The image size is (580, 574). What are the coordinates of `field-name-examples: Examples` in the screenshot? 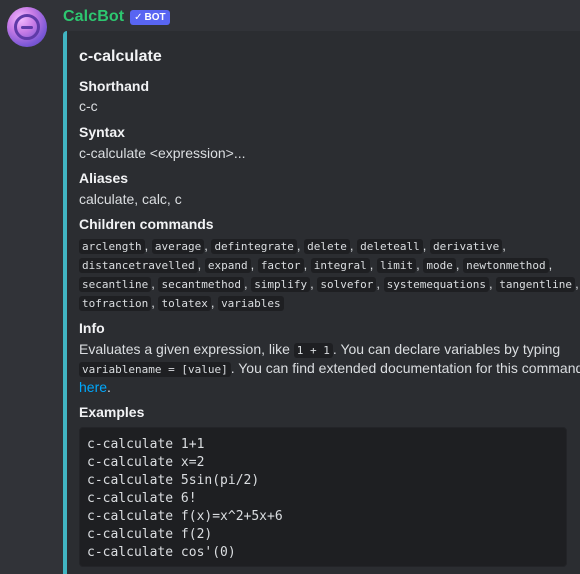 It's located at (112, 412).